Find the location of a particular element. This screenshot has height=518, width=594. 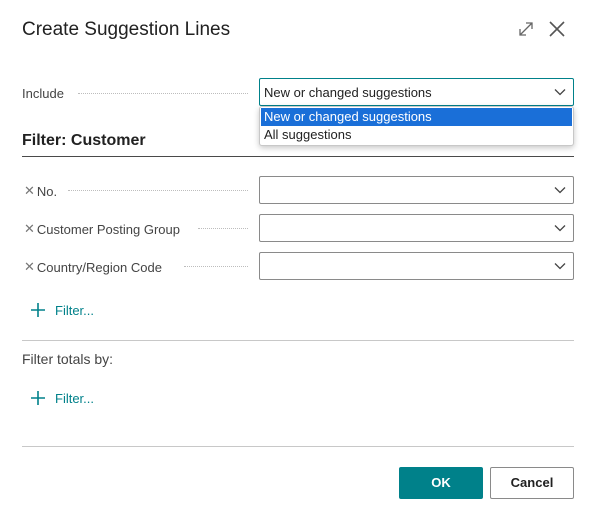

include-label-text: Include is located at coordinates (43, 93).